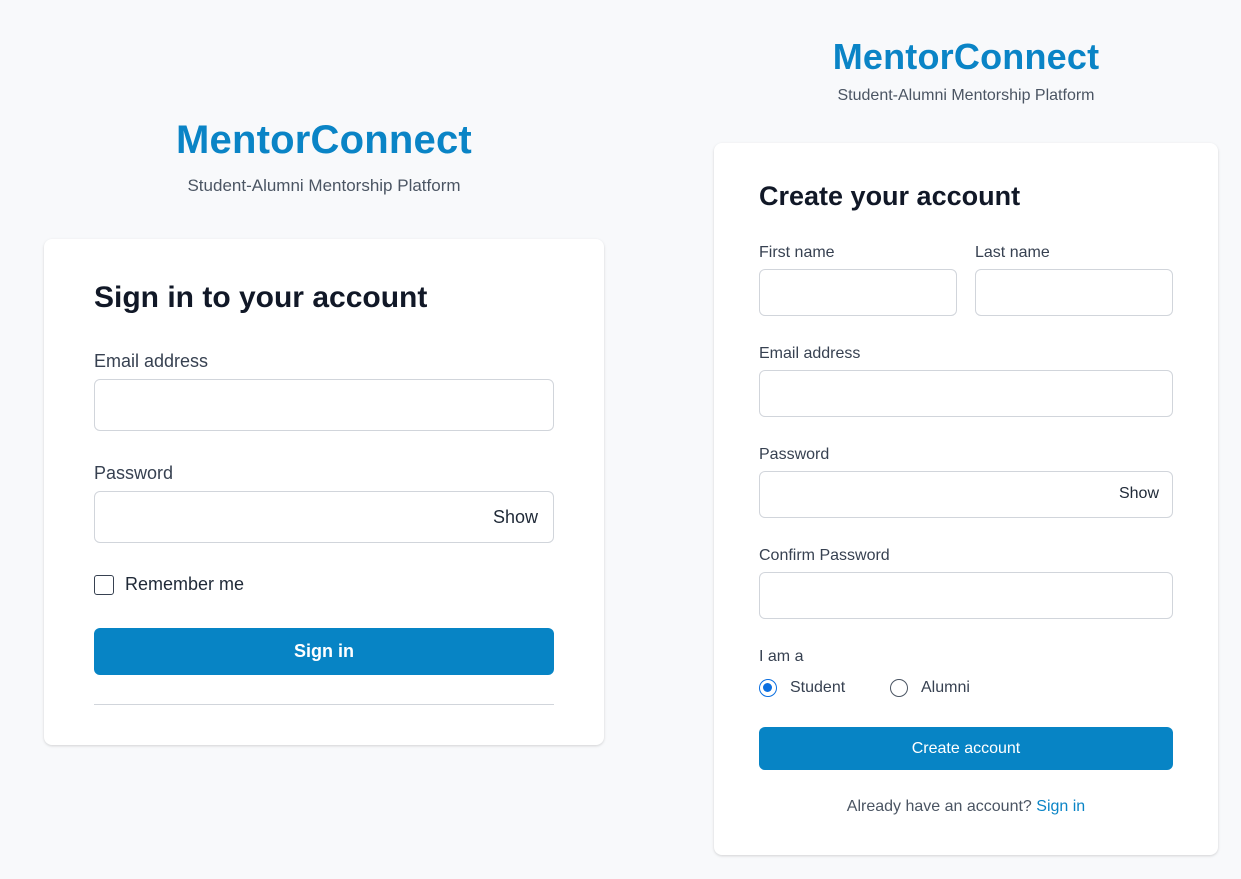 The image size is (1241, 879). I want to click on sign-in-link: Sign in, so click(1060, 806).